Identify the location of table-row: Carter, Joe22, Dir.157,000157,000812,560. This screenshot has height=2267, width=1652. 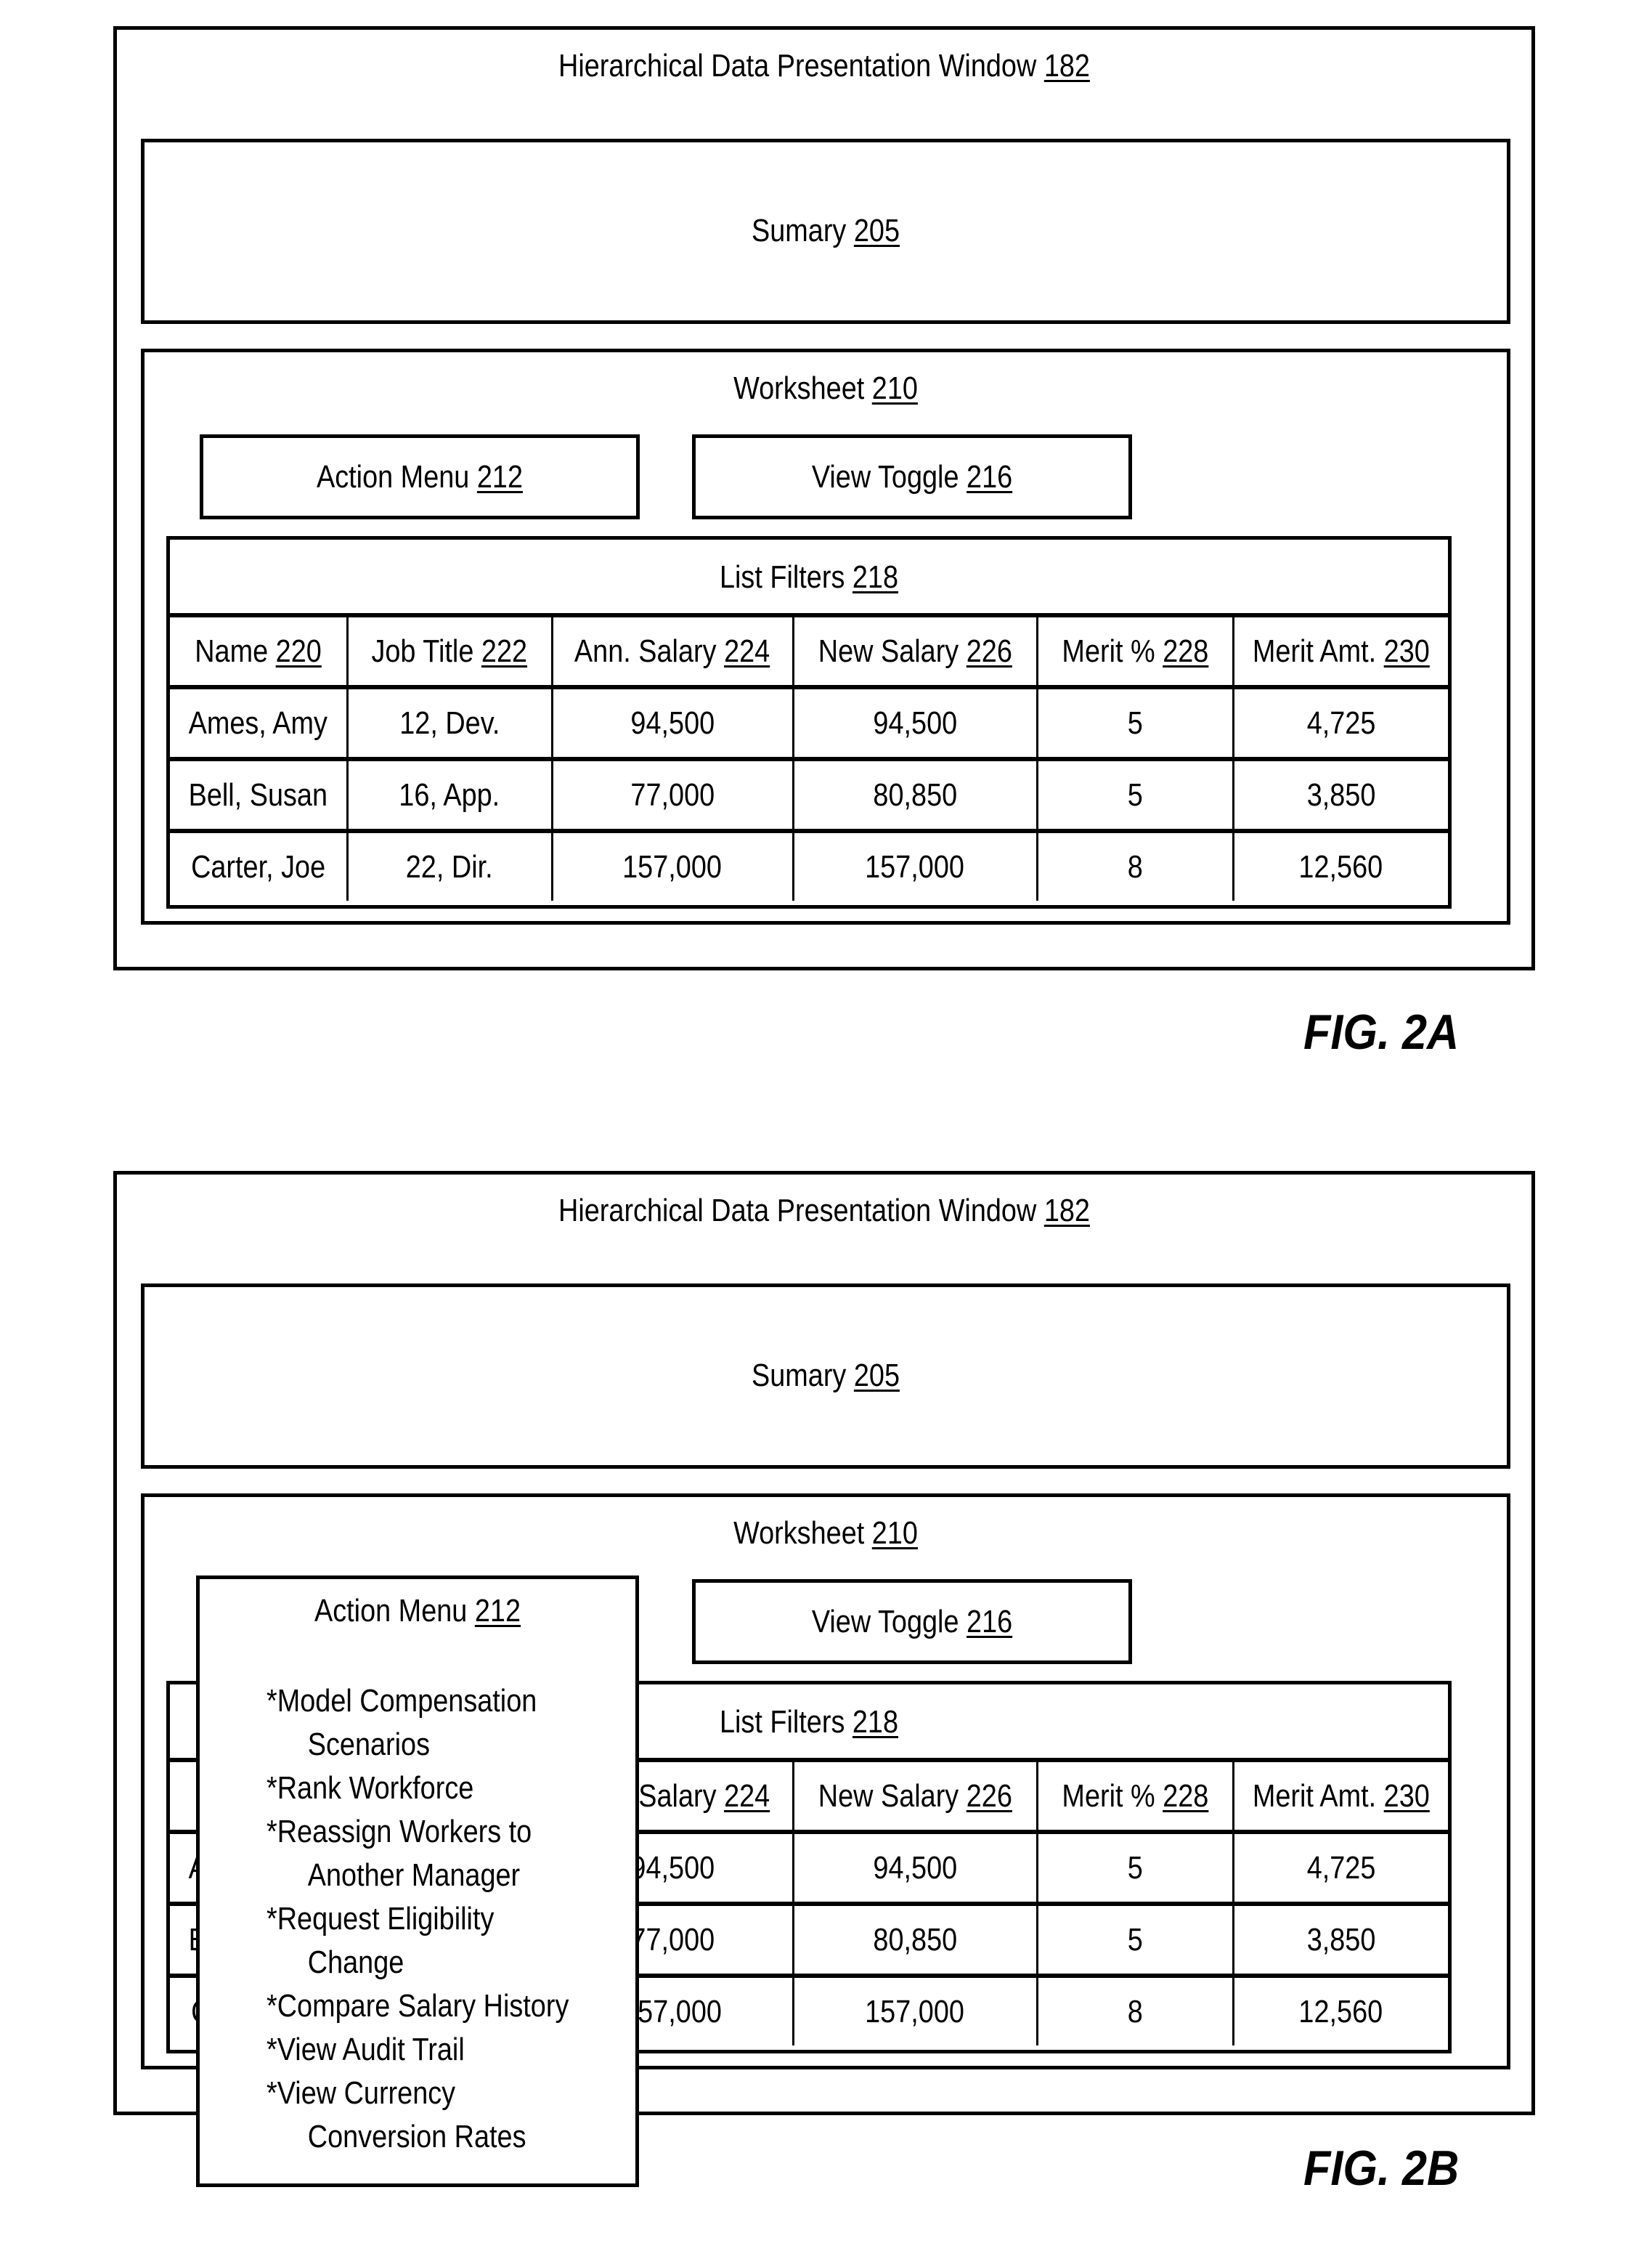
(809, 865).